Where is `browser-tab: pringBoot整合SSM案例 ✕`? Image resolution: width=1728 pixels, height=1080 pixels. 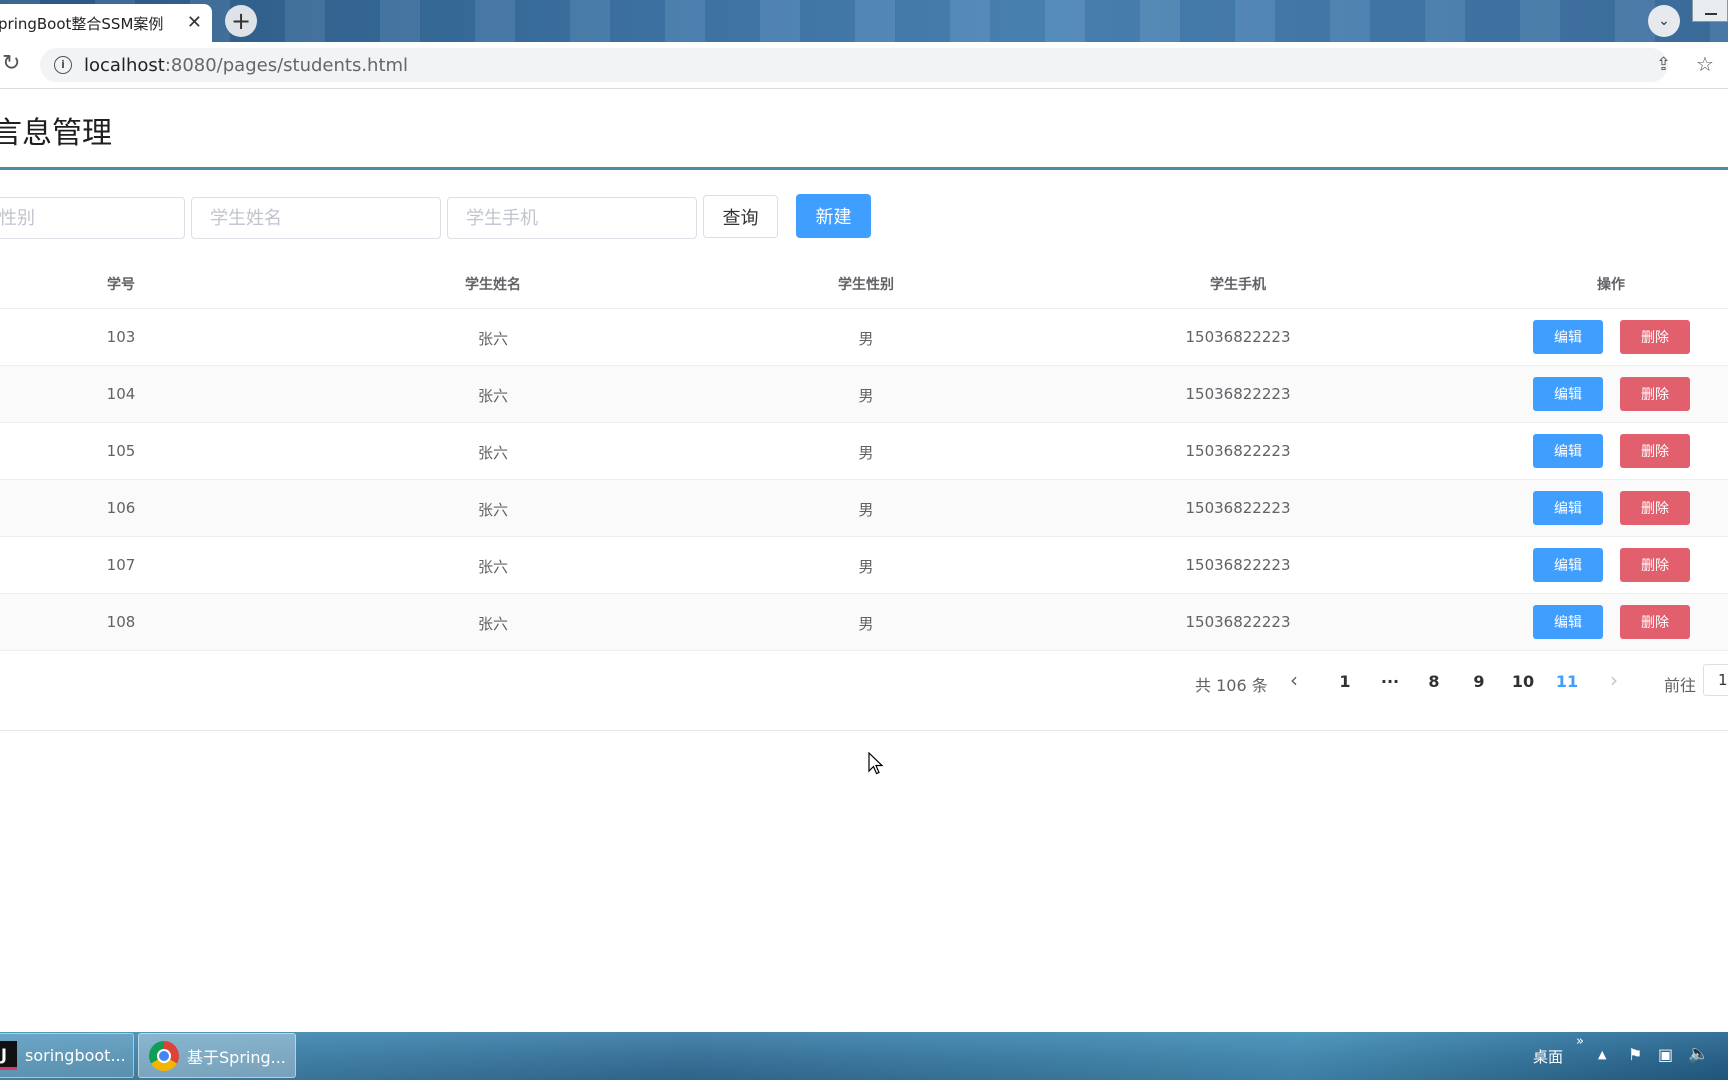
browser-tab: pringBoot整合SSM案例 ✕ is located at coordinates (106, 23).